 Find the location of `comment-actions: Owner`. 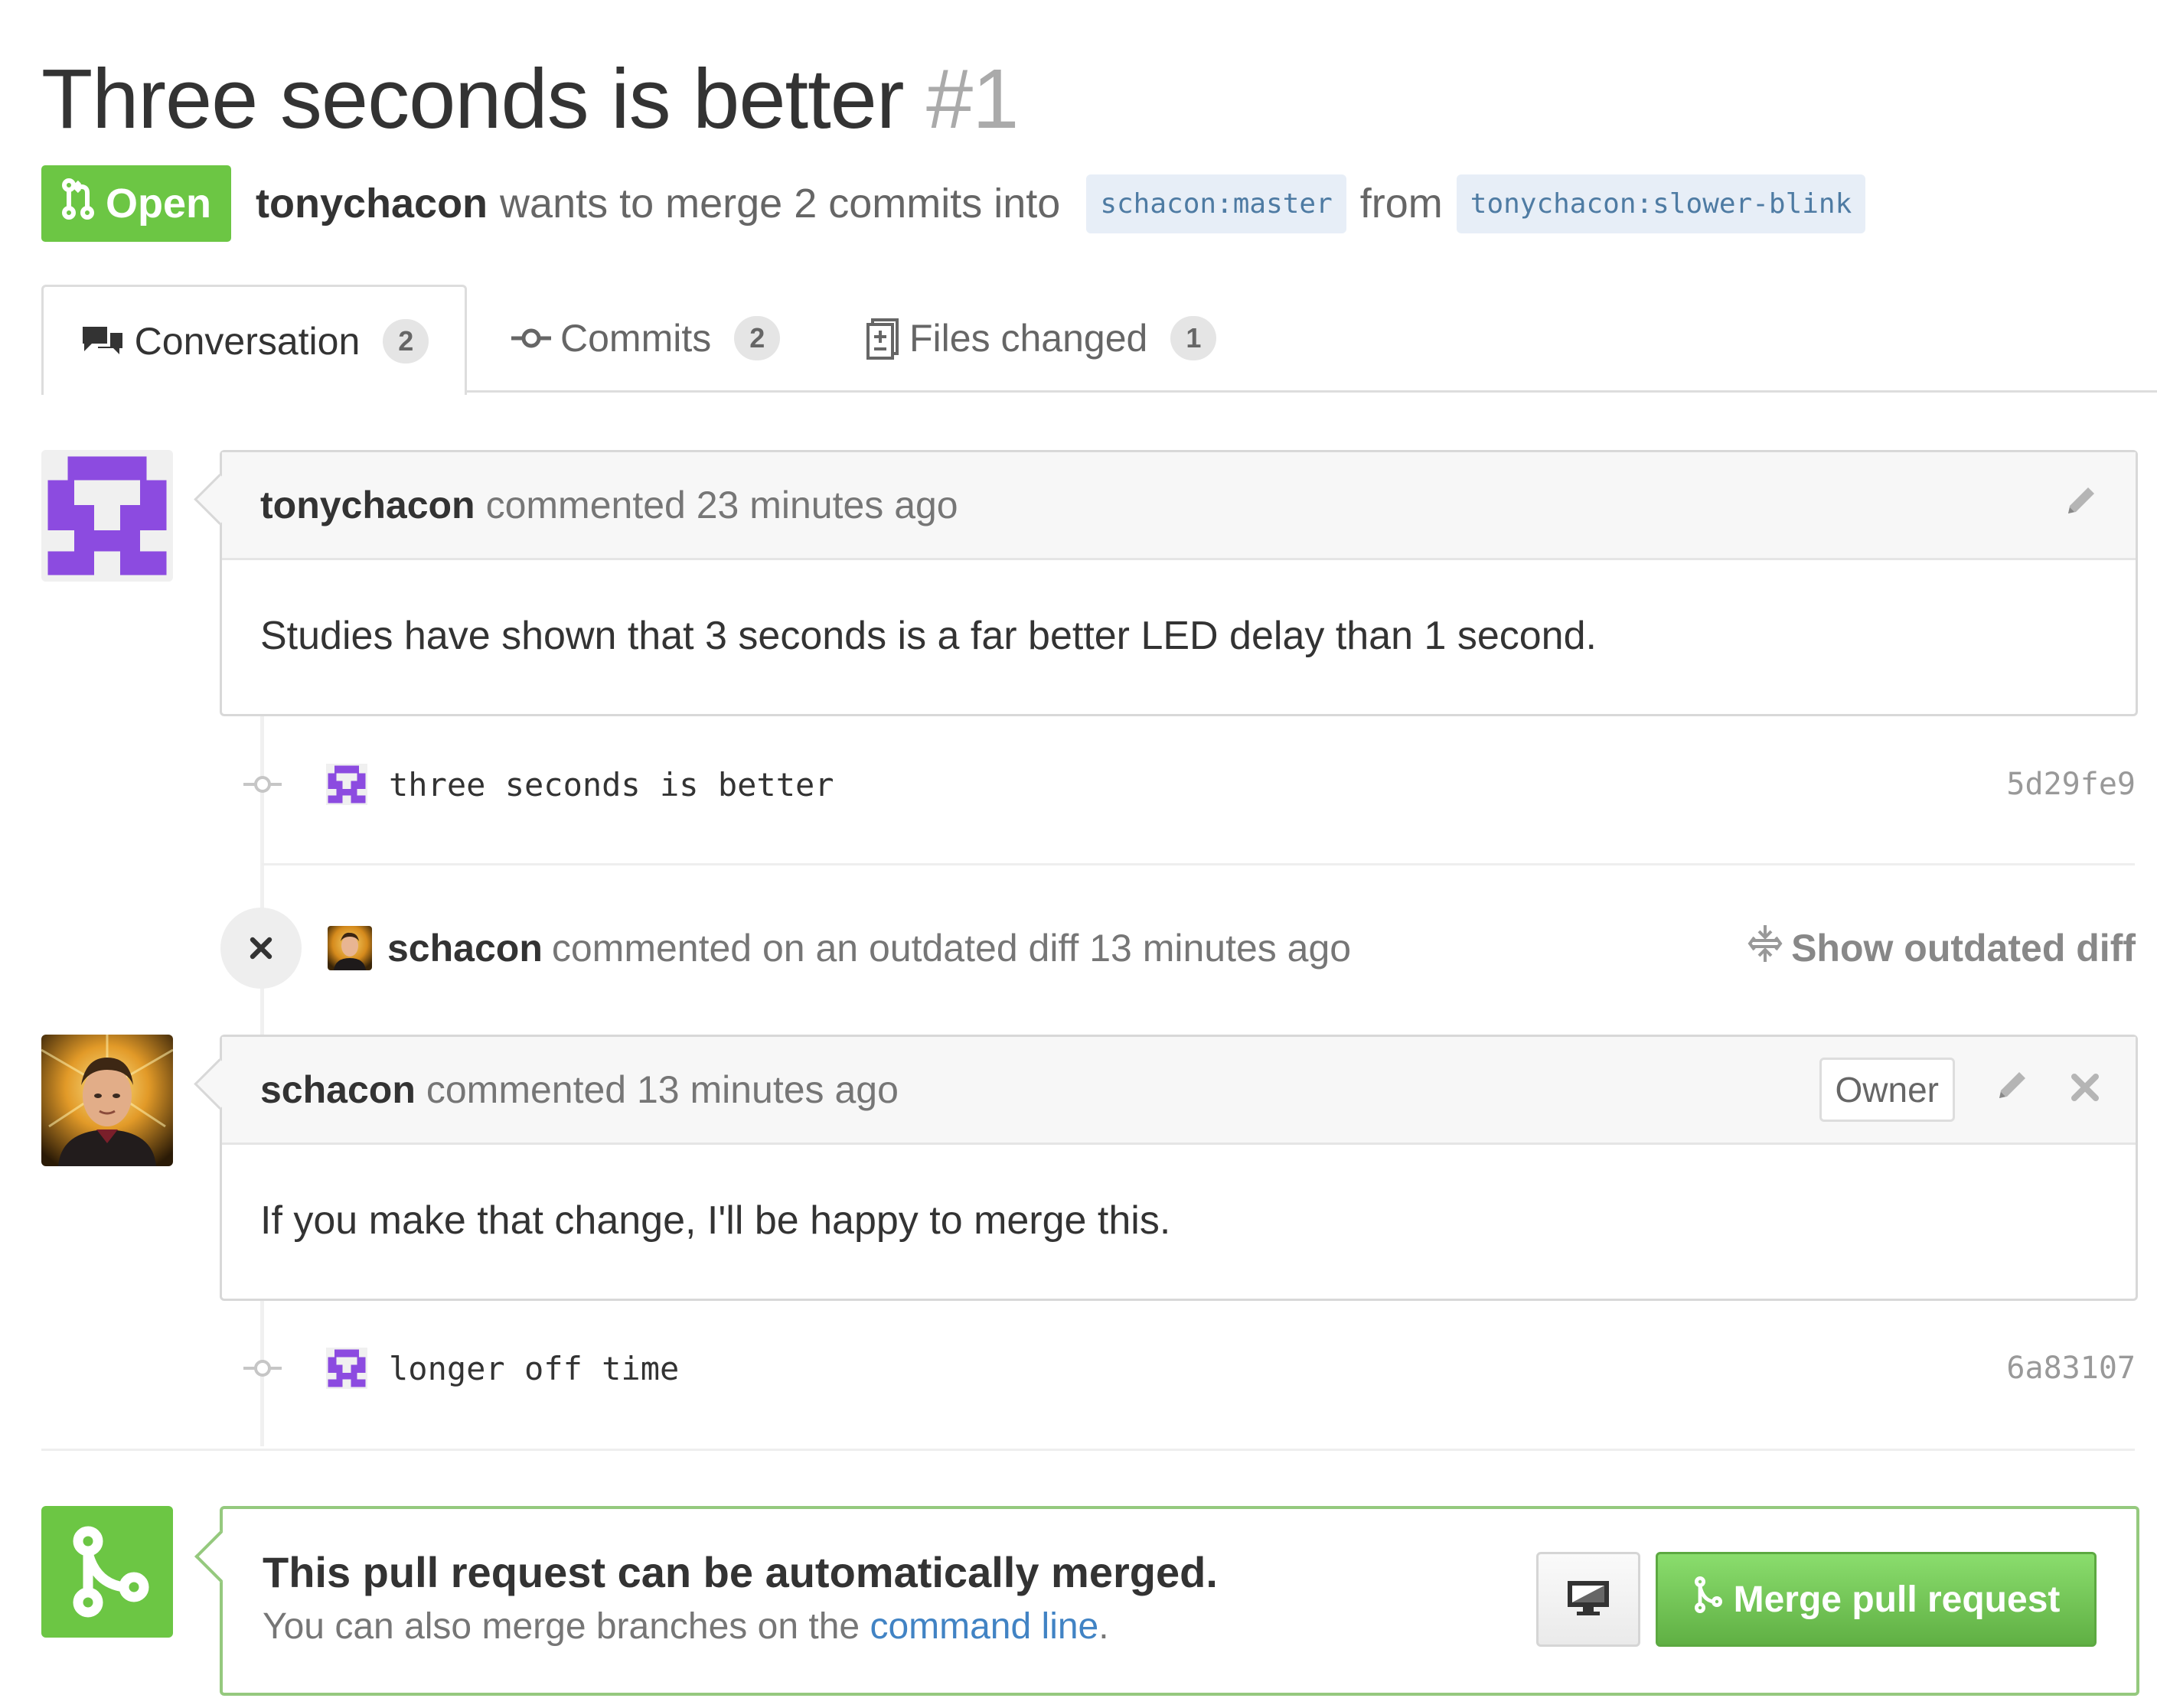

comment-actions: Owner is located at coordinates (1959, 1089).